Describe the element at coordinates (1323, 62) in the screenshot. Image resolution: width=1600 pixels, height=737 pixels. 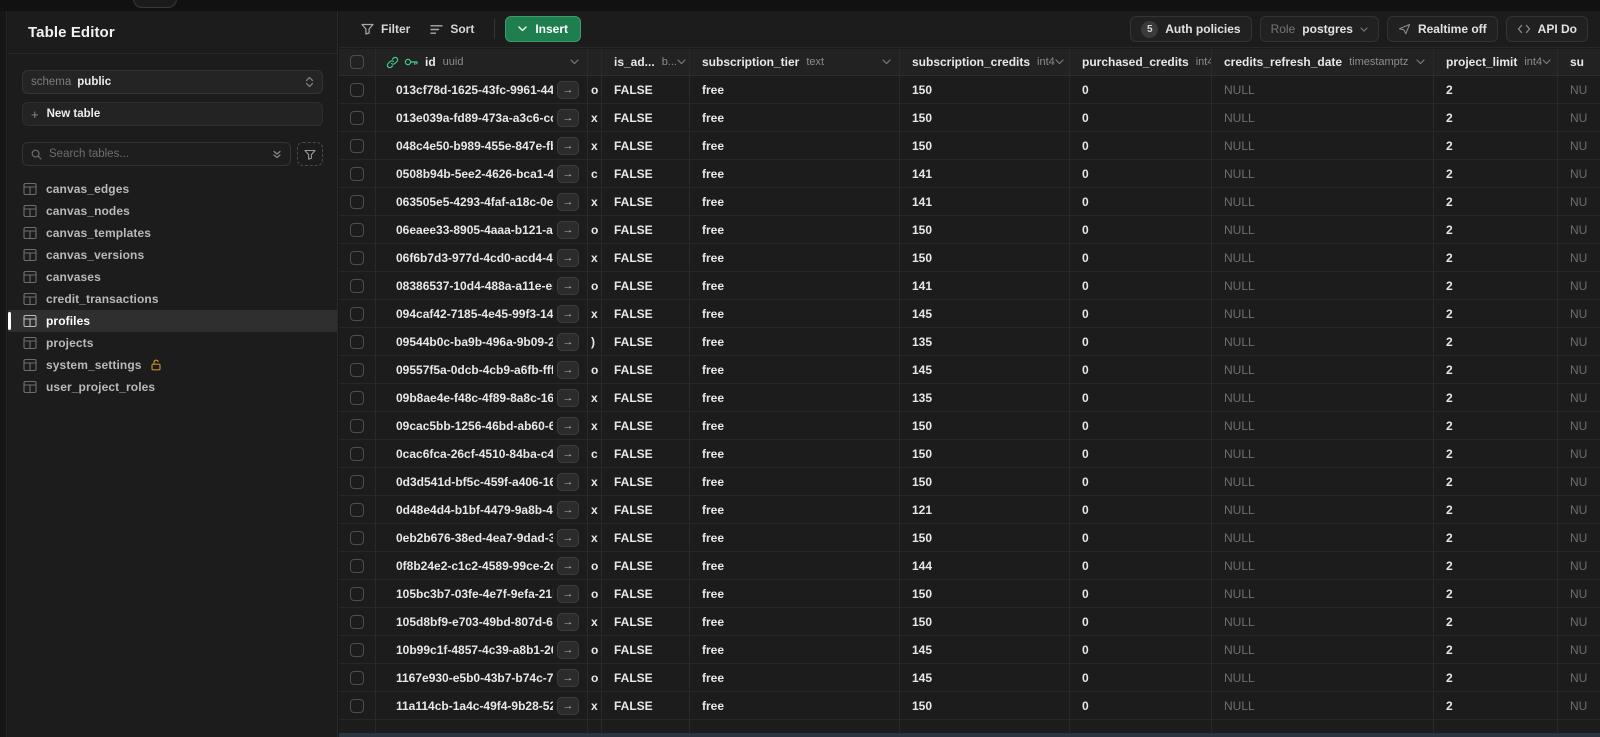
I see `column-header-credits_refresh_date: credits_refresh_date timestamptz` at that location.